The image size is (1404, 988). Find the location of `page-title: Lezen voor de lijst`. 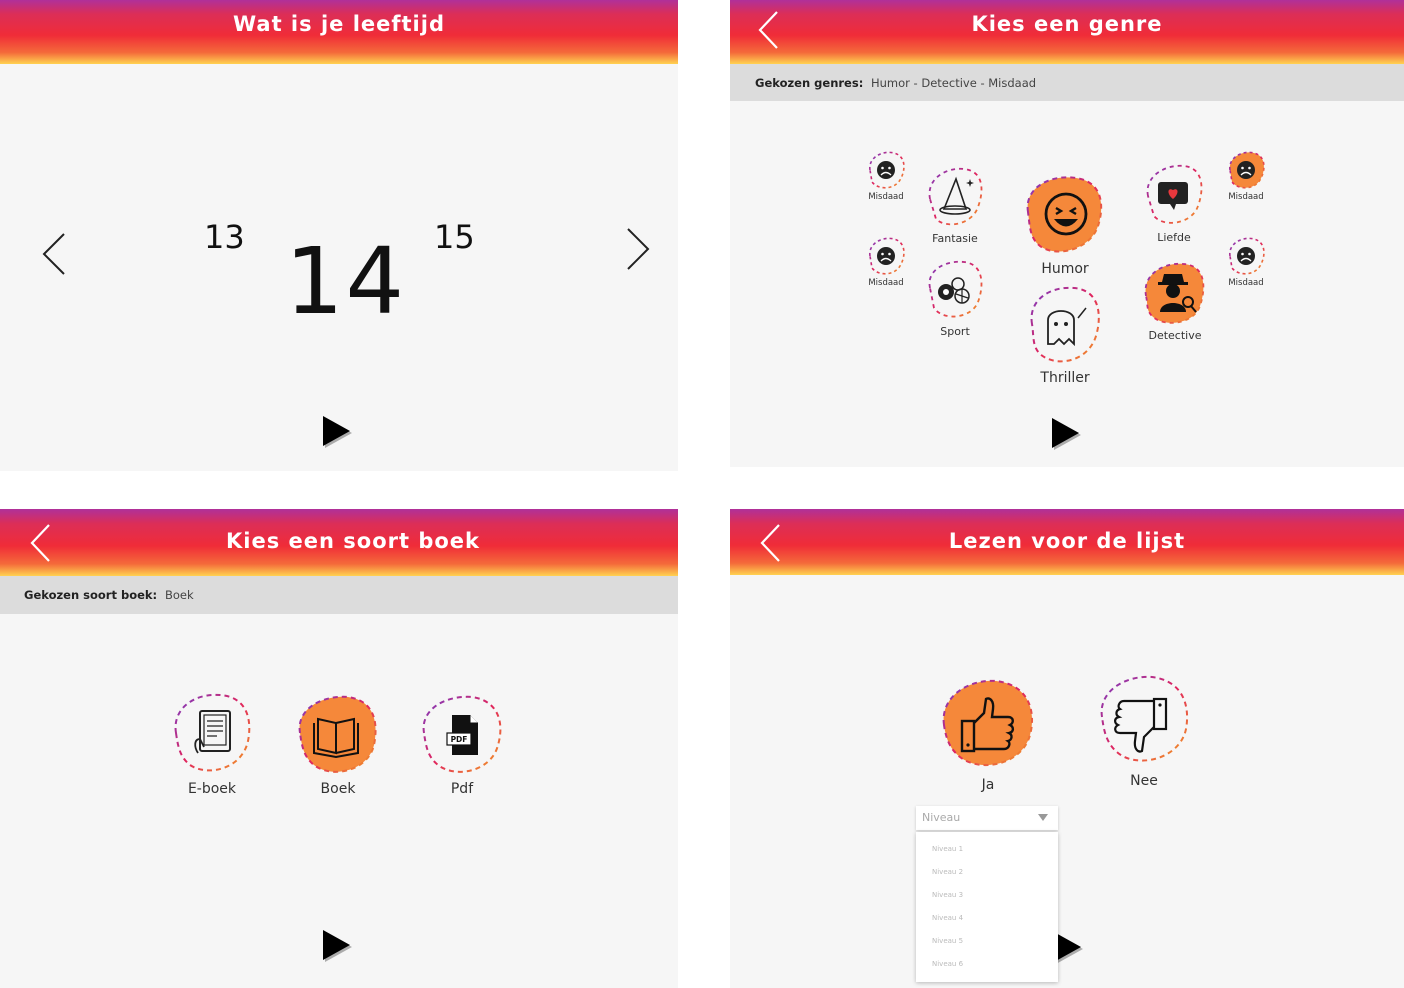

page-title: Lezen voor de lijst is located at coordinates (1067, 541).